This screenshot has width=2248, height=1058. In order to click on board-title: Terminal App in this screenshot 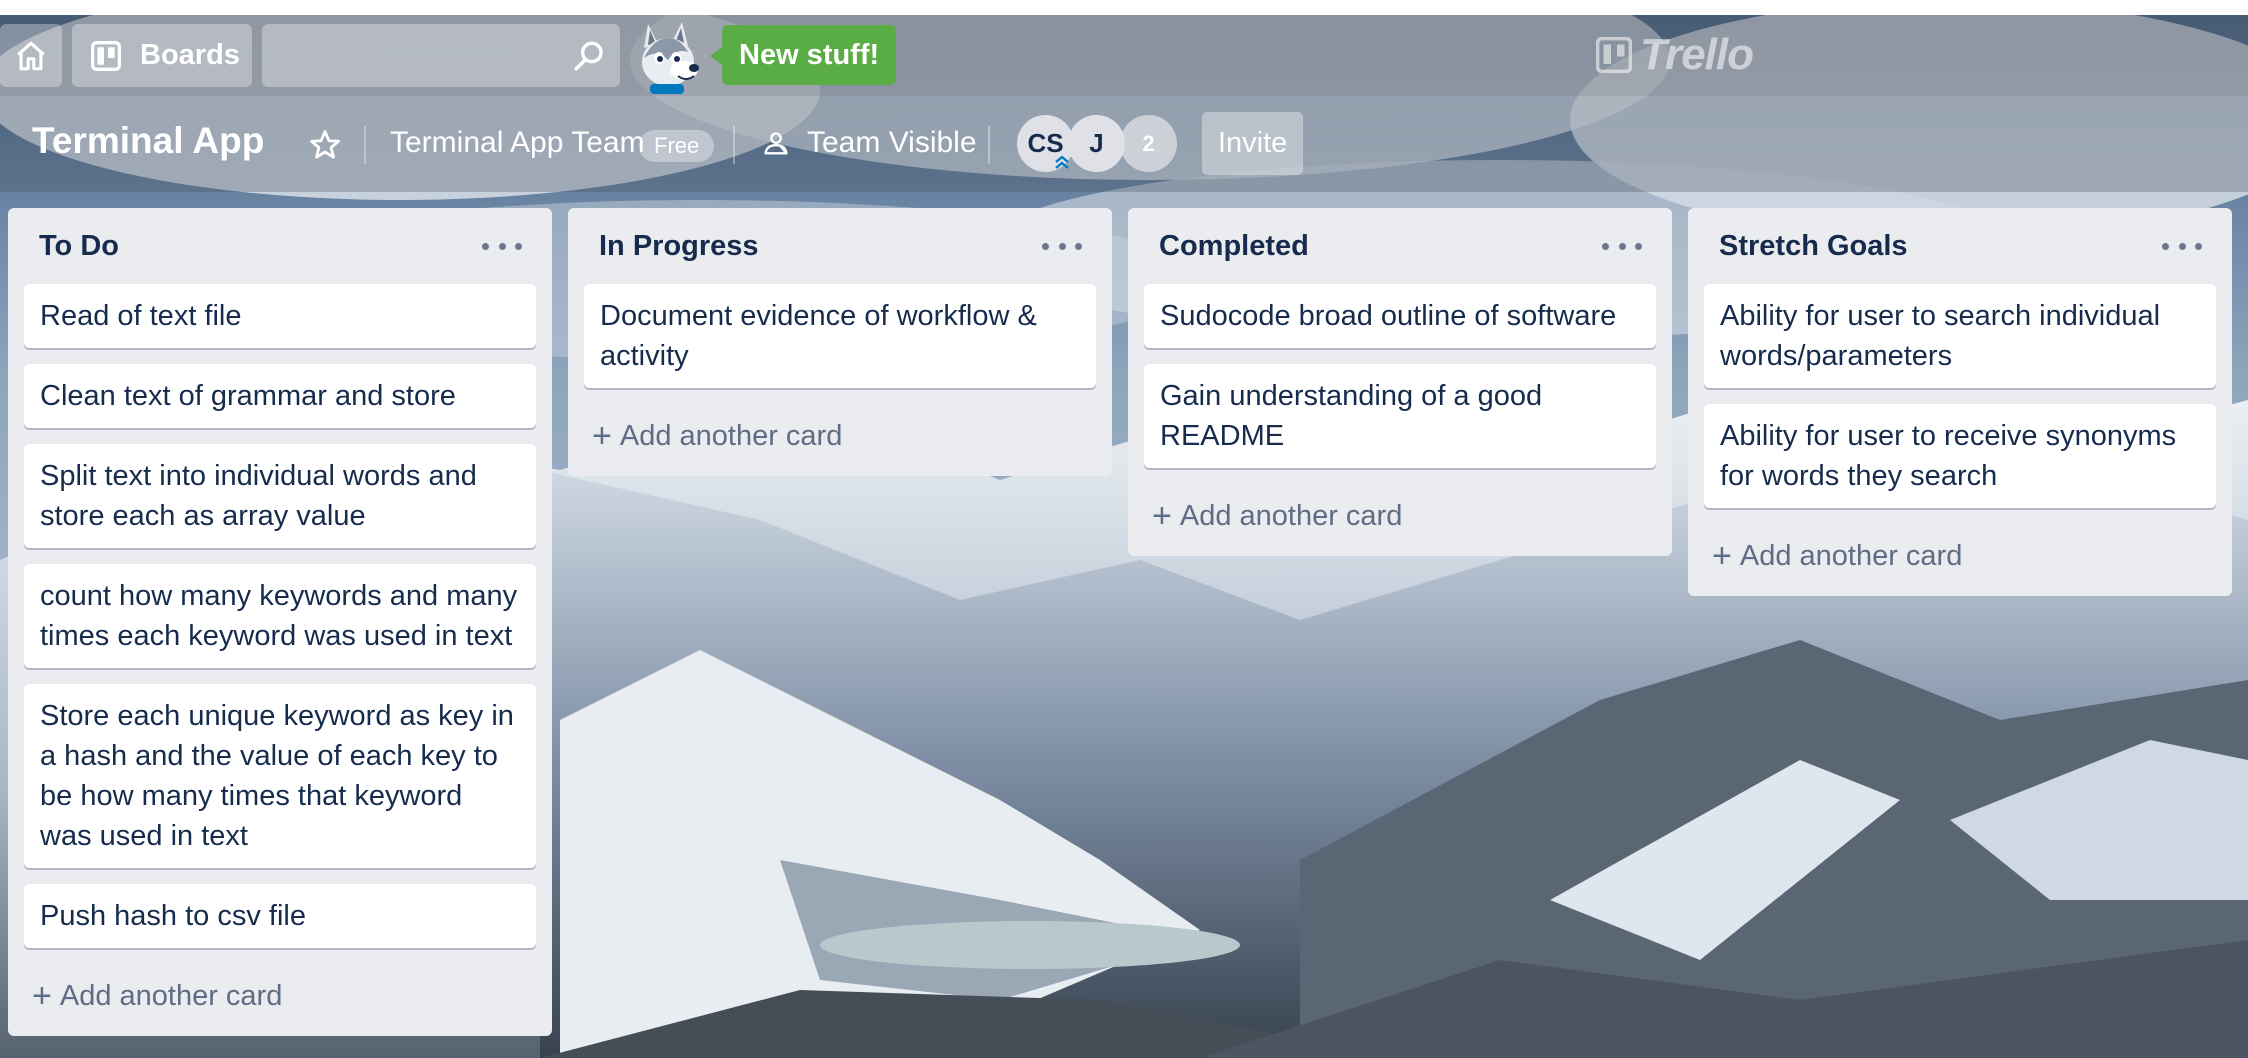, I will do `click(148, 141)`.